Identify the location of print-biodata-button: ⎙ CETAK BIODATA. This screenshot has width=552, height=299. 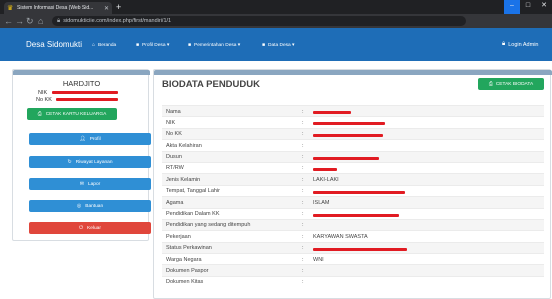
(511, 84).